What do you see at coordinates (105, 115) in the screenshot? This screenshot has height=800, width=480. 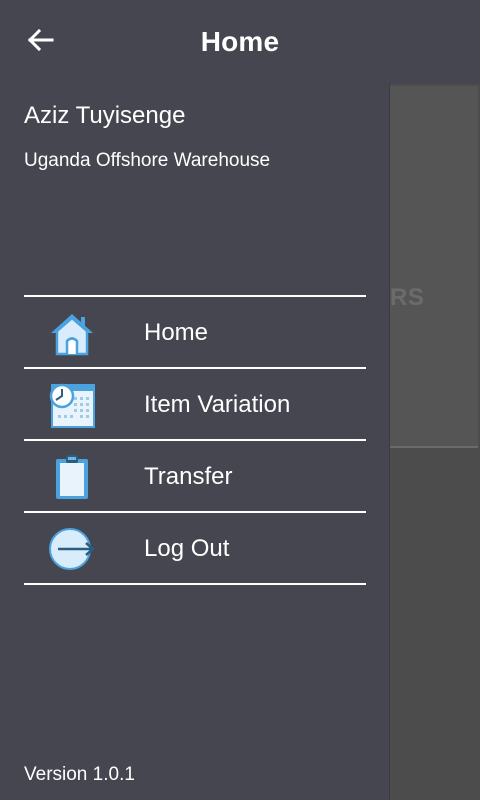 I see `user-name: Aziz Tuyisenge` at bounding box center [105, 115].